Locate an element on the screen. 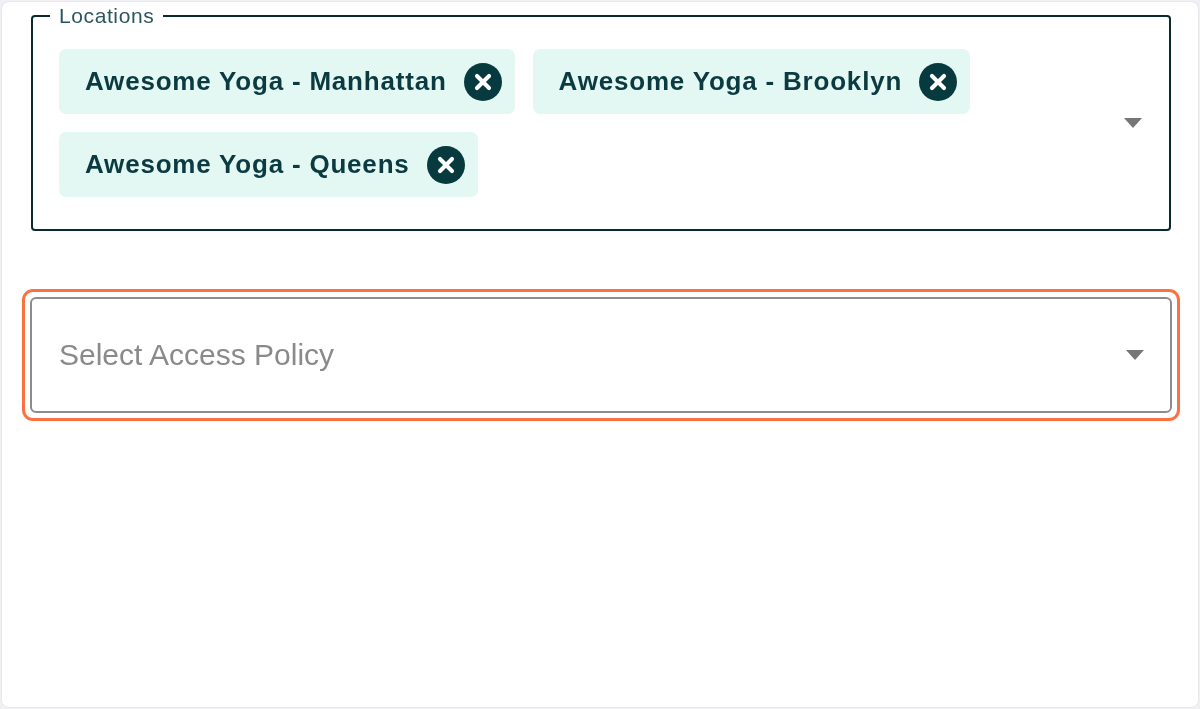 The image size is (1200, 709). field-label: Locations is located at coordinates (107, 16).